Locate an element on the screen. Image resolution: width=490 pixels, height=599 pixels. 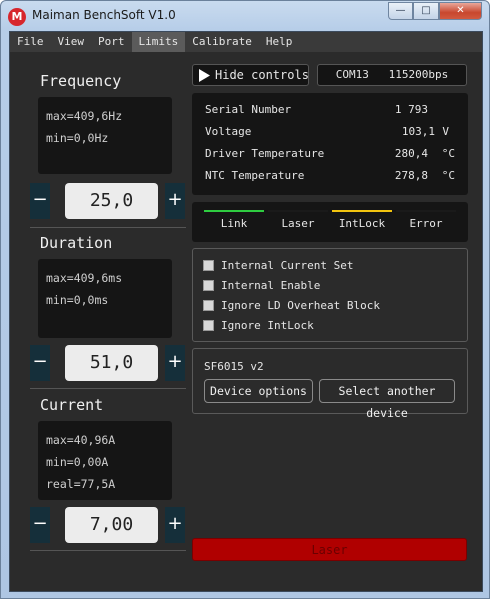
device-options-button: Device options is located at coordinates (258, 391).